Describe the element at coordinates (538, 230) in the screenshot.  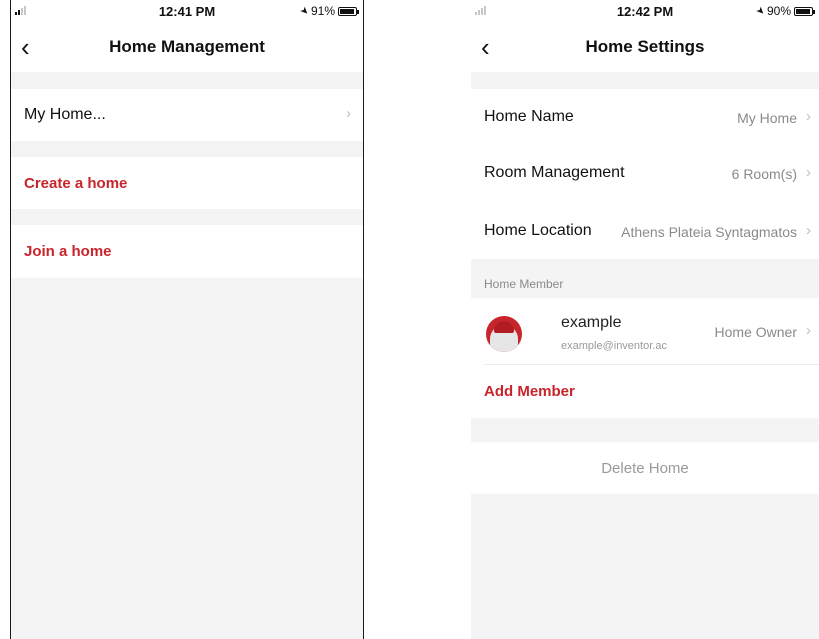
I see `setting-label: Home Location` at that location.